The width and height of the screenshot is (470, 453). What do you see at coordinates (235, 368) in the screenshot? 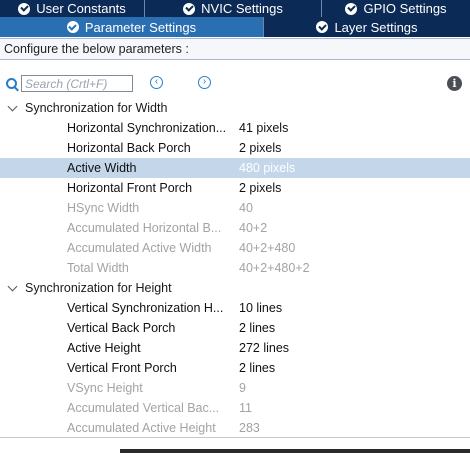
I see `param-row: Vertical Front Porch 2 lines` at bounding box center [235, 368].